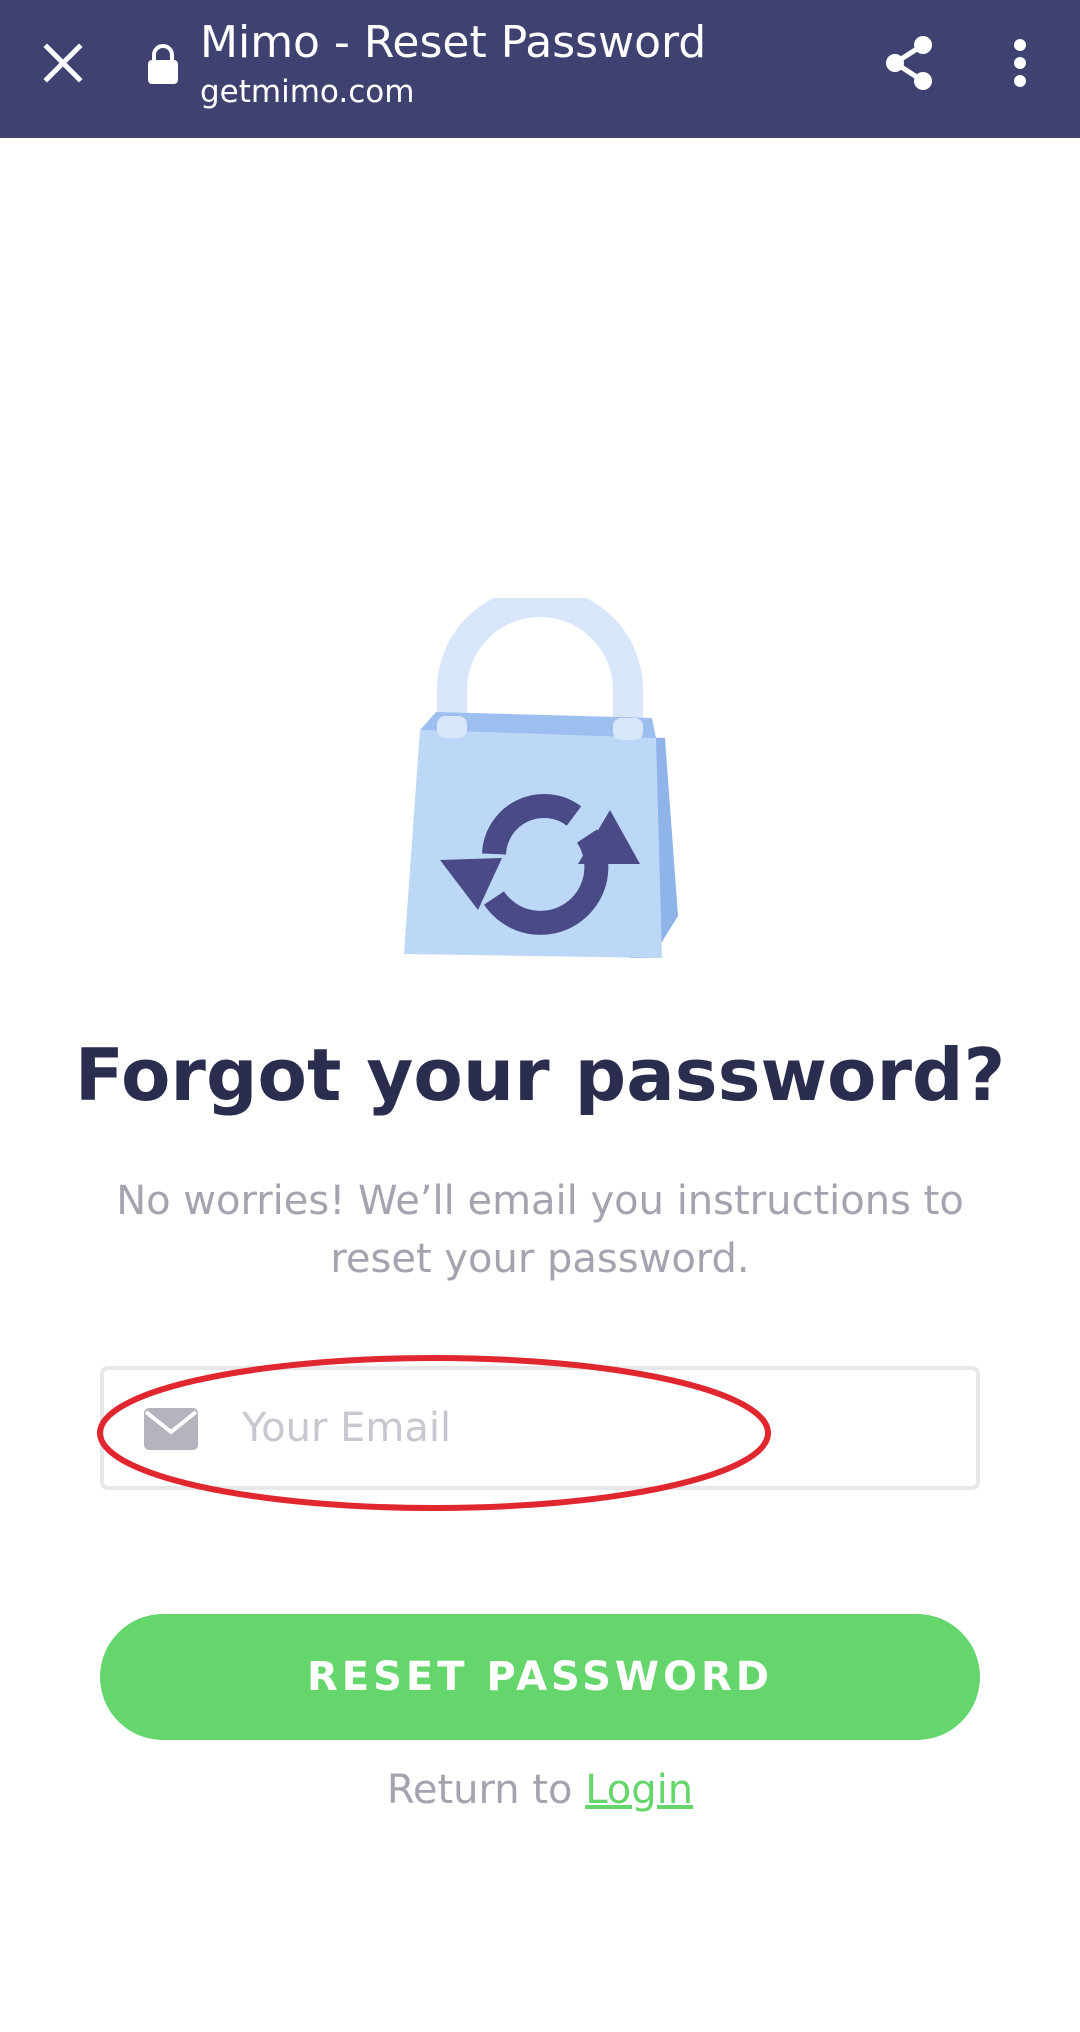 Image resolution: width=1080 pixels, height=2032 pixels. What do you see at coordinates (540, 1677) in the screenshot?
I see `reset-password-button: RESET PASSWORD` at bounding box center [540, 1677].